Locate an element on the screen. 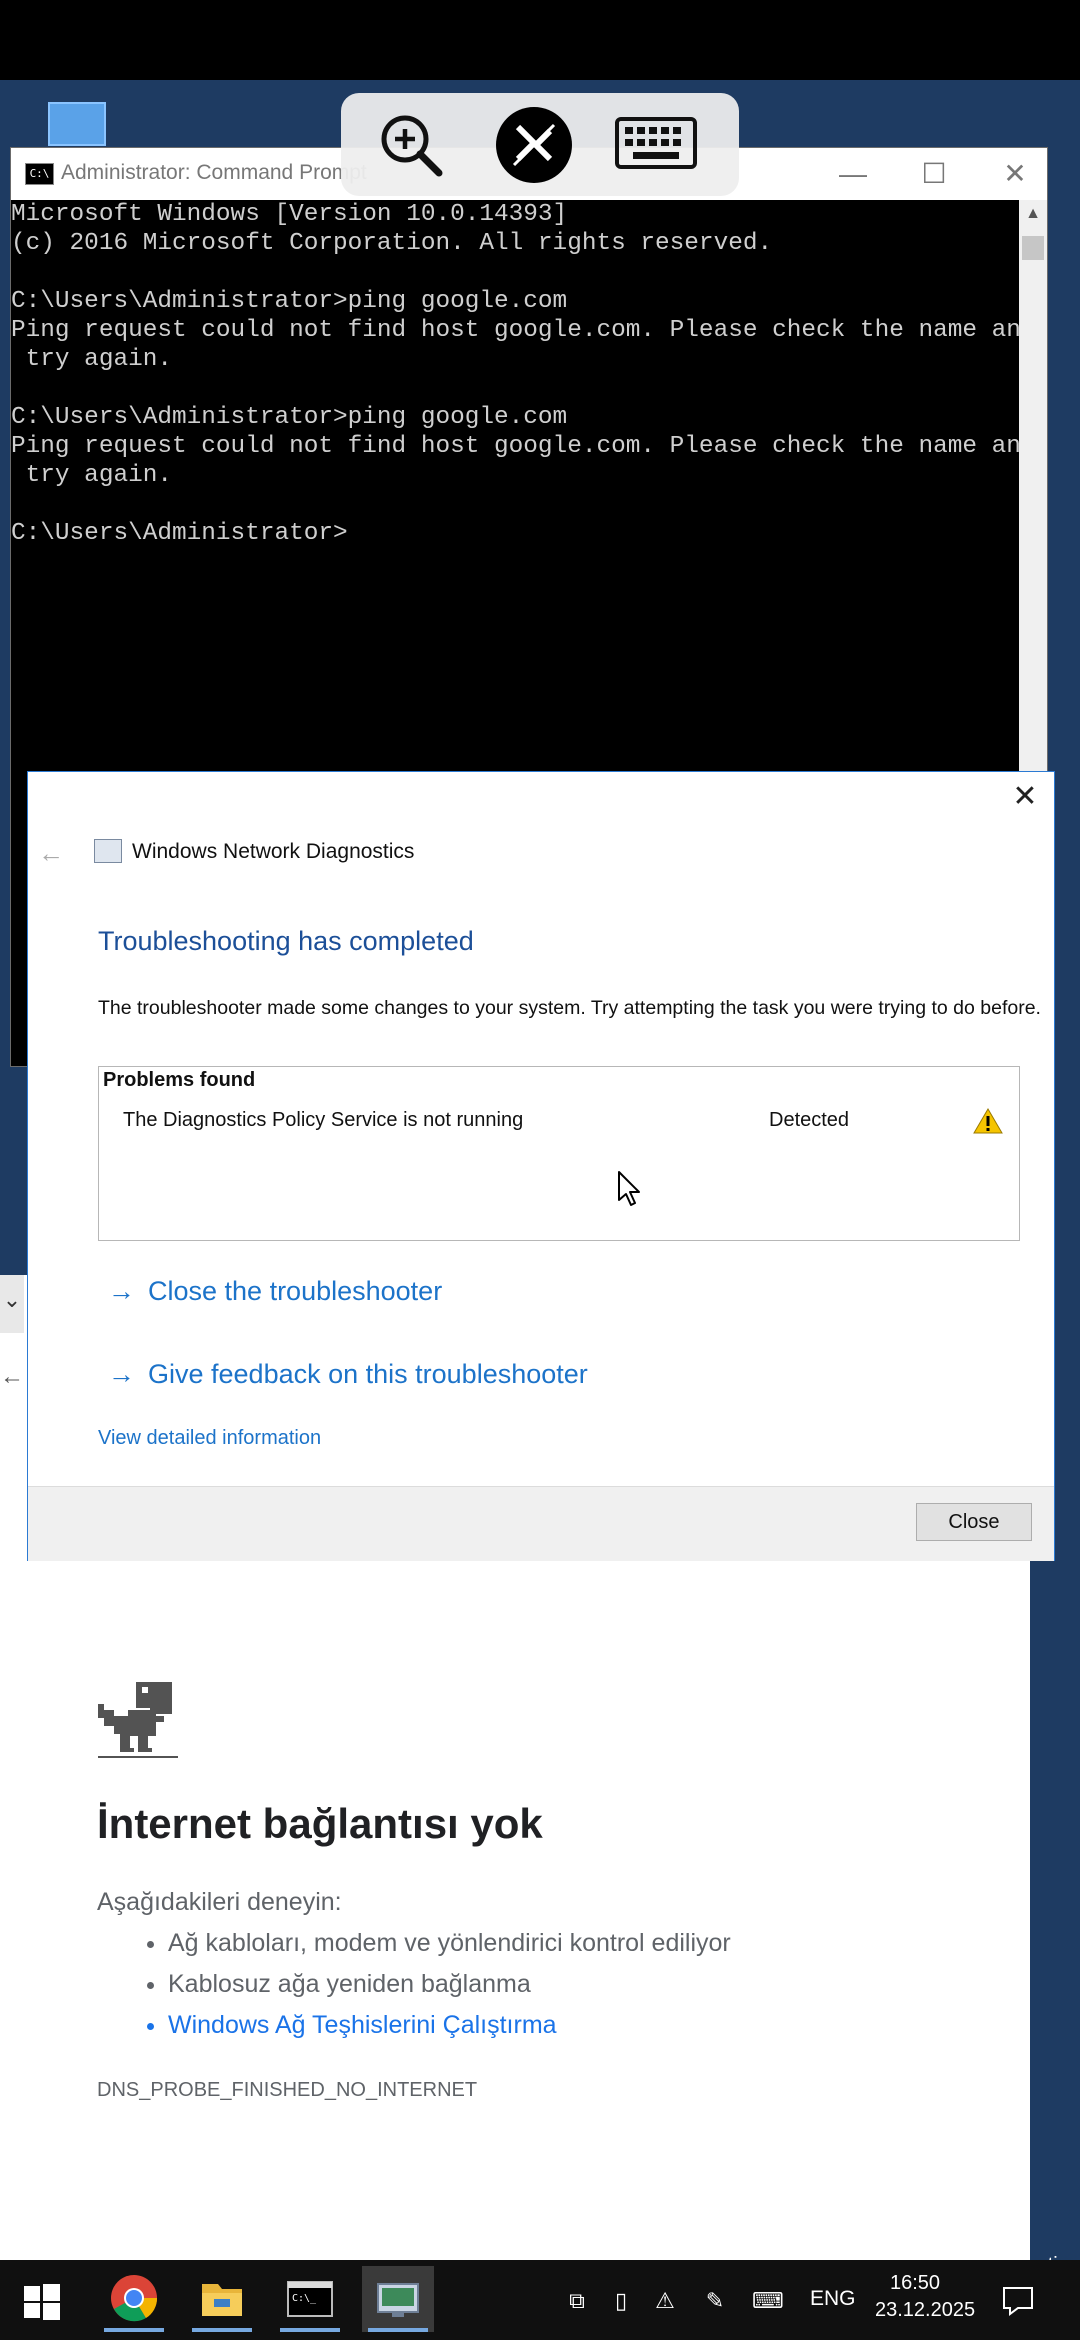 This screenshot has width=1080, height=2340. diagnostics-app-icon is located at coordinates (108, 851).